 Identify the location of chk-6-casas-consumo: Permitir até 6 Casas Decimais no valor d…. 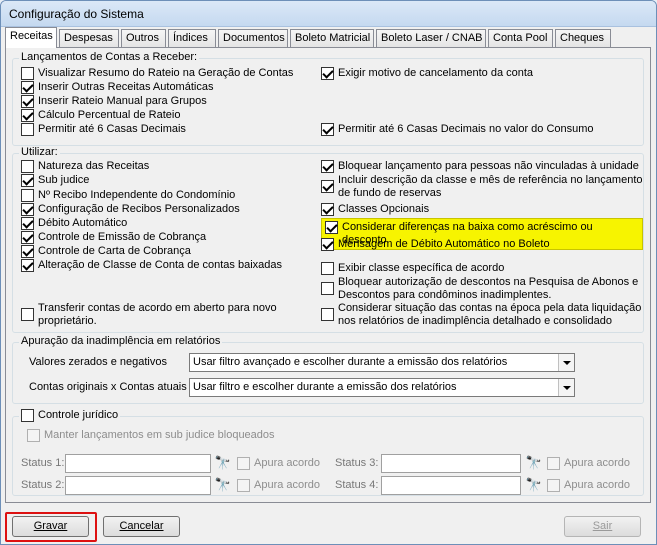
(457, 129).